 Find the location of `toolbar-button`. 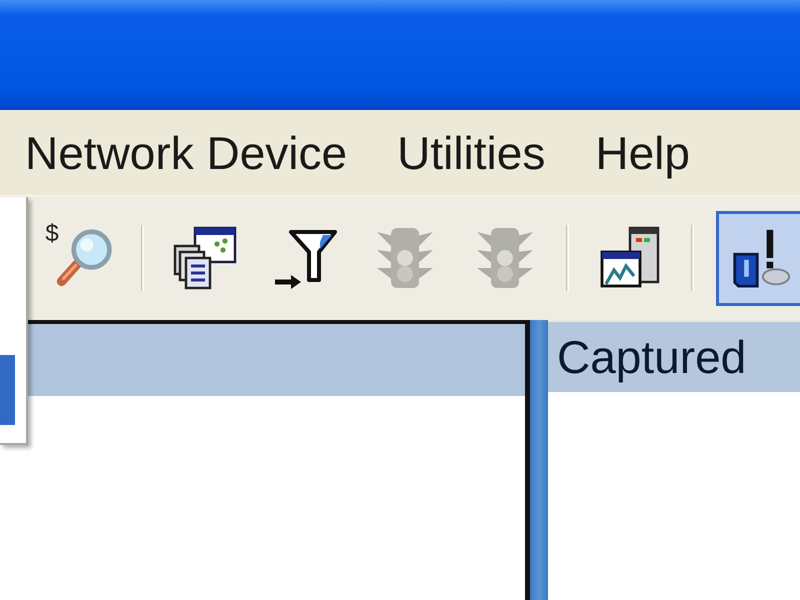

toolbar-button is located at coordinates (758, 258).